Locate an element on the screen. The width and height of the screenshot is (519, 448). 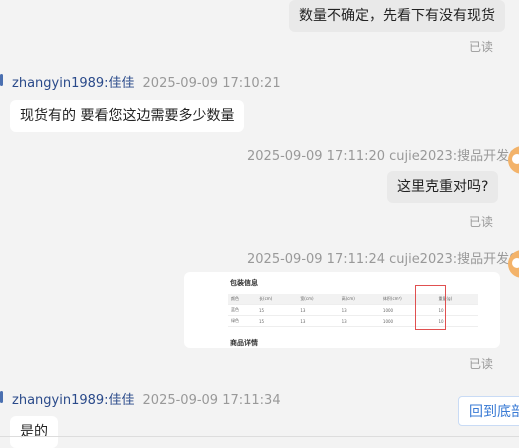
timestamp: 2025-09-09 17:11:20 is located at coordinates (316, 156).